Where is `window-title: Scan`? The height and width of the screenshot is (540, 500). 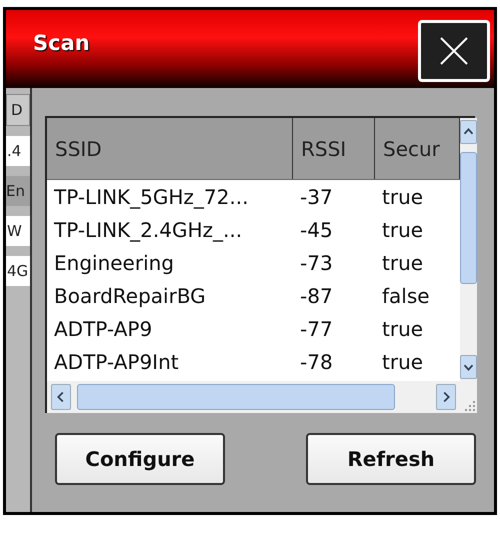
window-title: Scan is located at coordinates (61, 43).